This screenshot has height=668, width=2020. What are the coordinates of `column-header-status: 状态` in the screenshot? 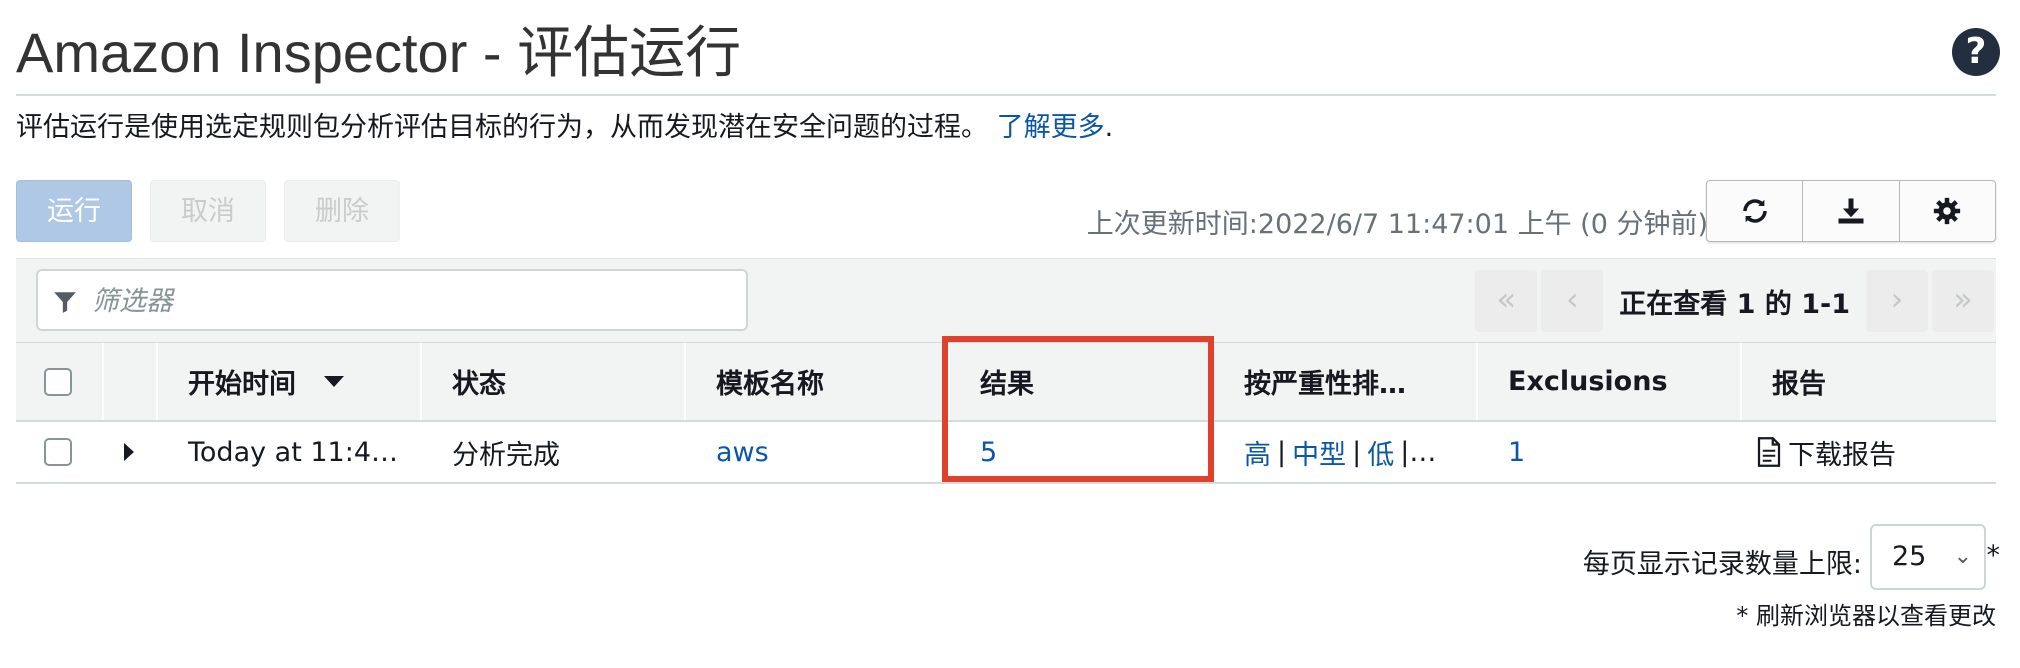 It's located at (562, 381).